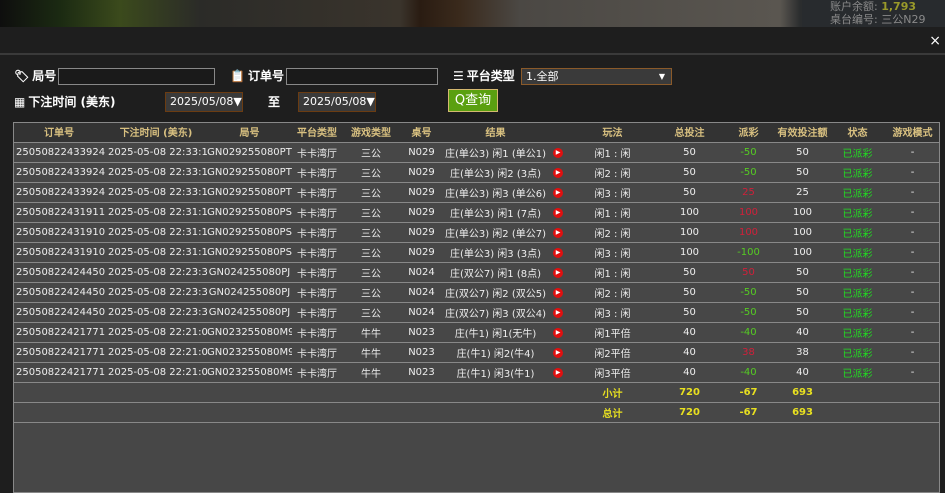  What do you see at coordinates (748, 412) in the screenshot?
I see `total-payout: -67` at bounding box center [748, 412].